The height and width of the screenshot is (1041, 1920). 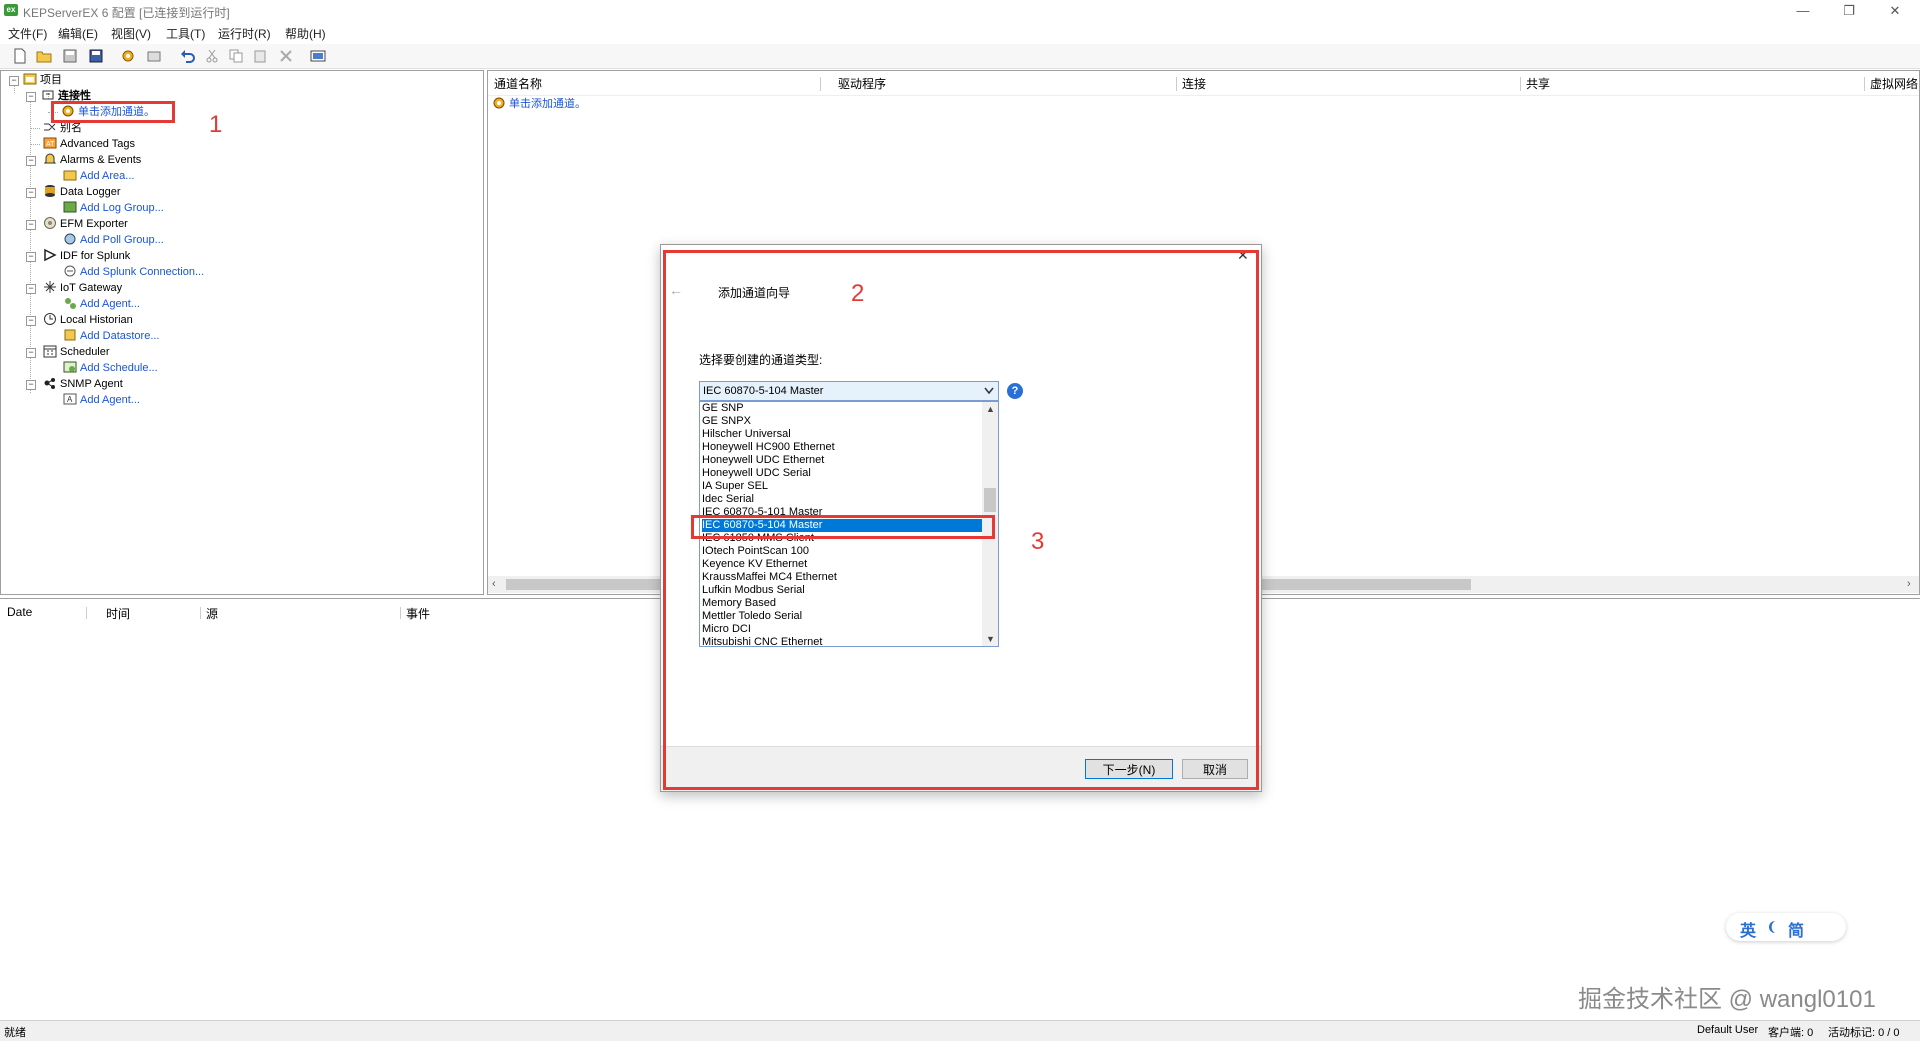 I want to click on col-shared: 共享, so click(x=1538, y=84).